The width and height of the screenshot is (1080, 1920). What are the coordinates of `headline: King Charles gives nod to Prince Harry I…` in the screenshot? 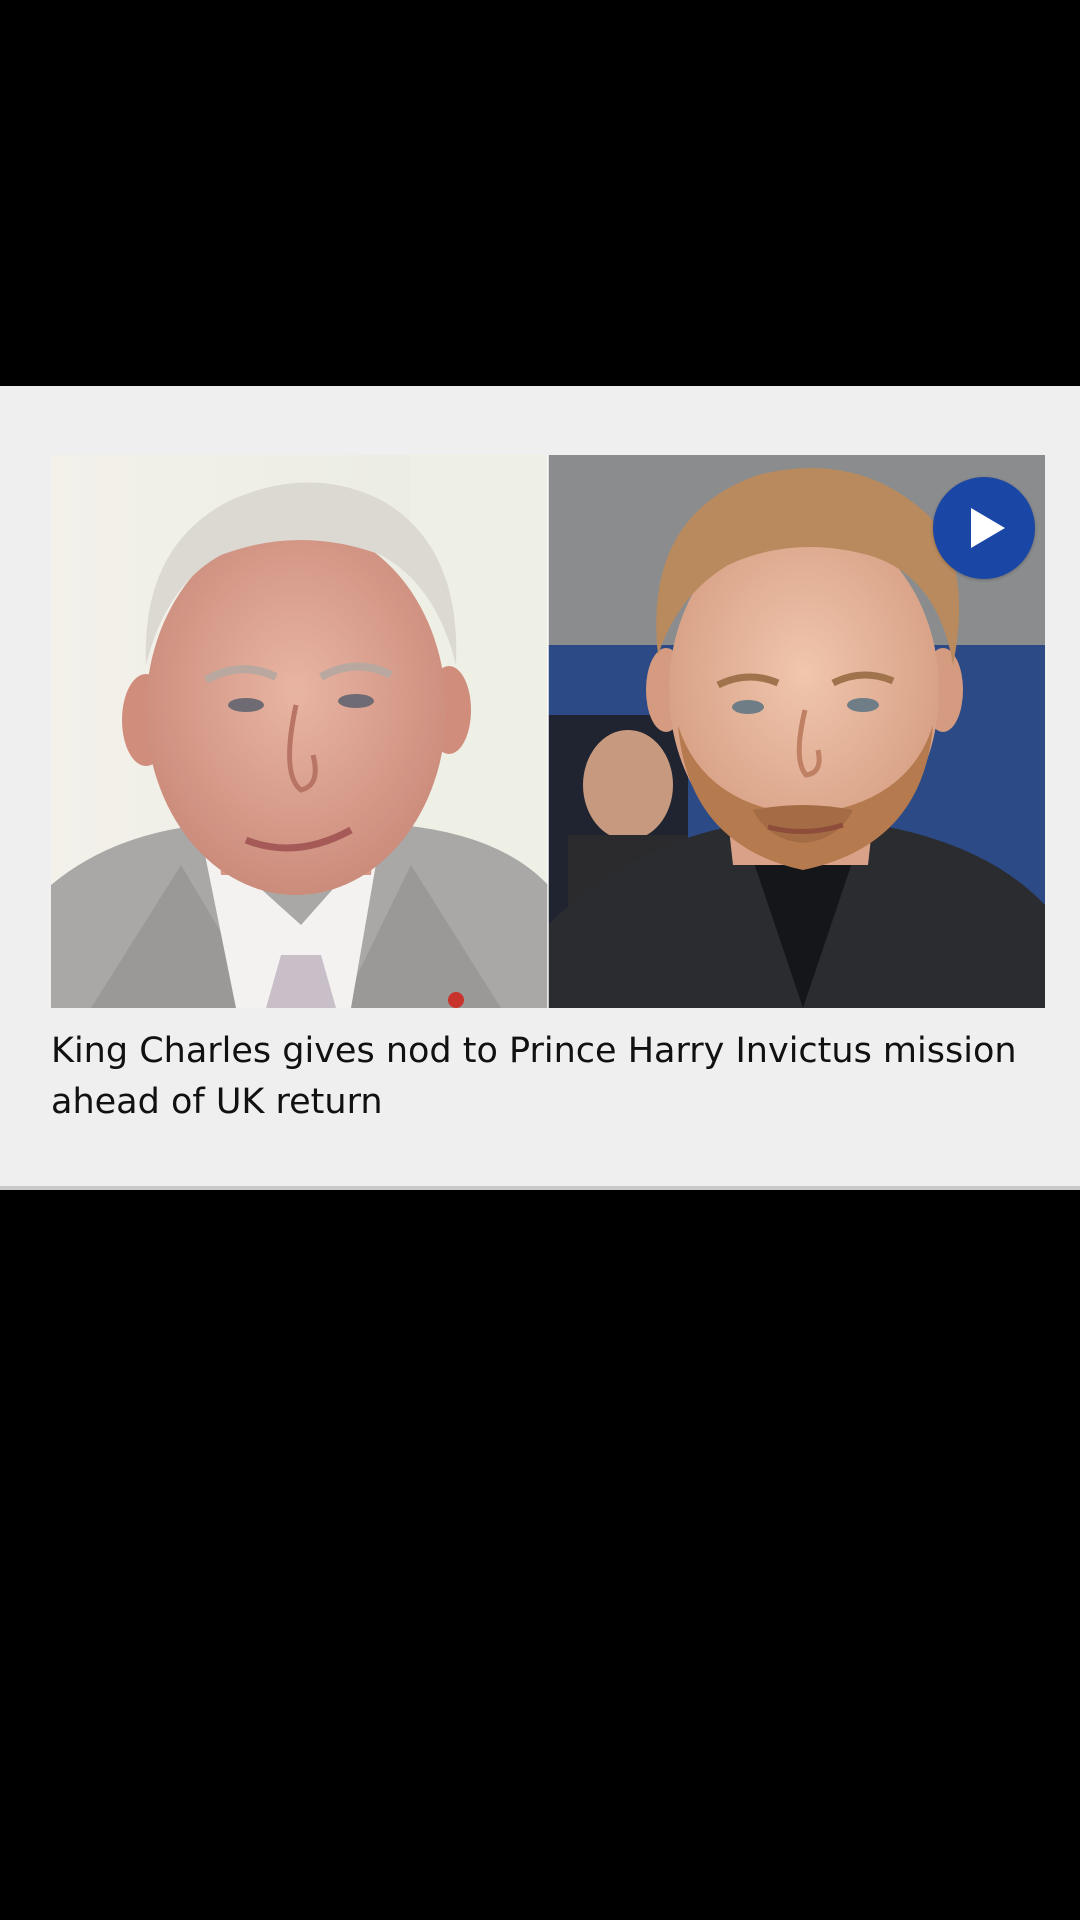 It's located at (546, 1077).